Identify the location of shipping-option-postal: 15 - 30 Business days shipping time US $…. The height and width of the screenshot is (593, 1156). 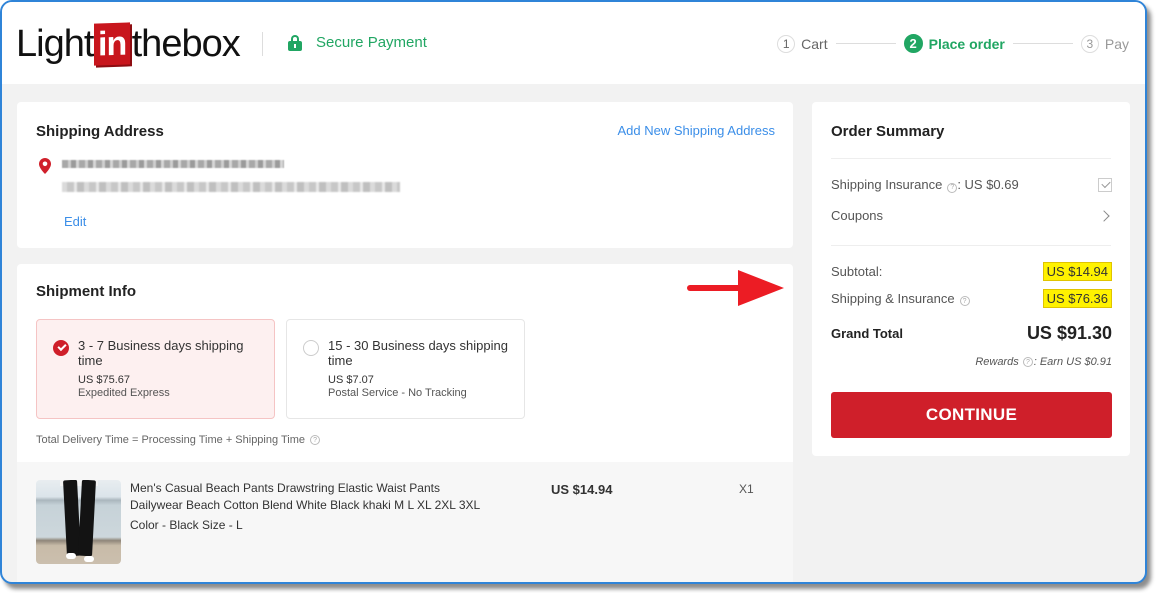
(405, 369).